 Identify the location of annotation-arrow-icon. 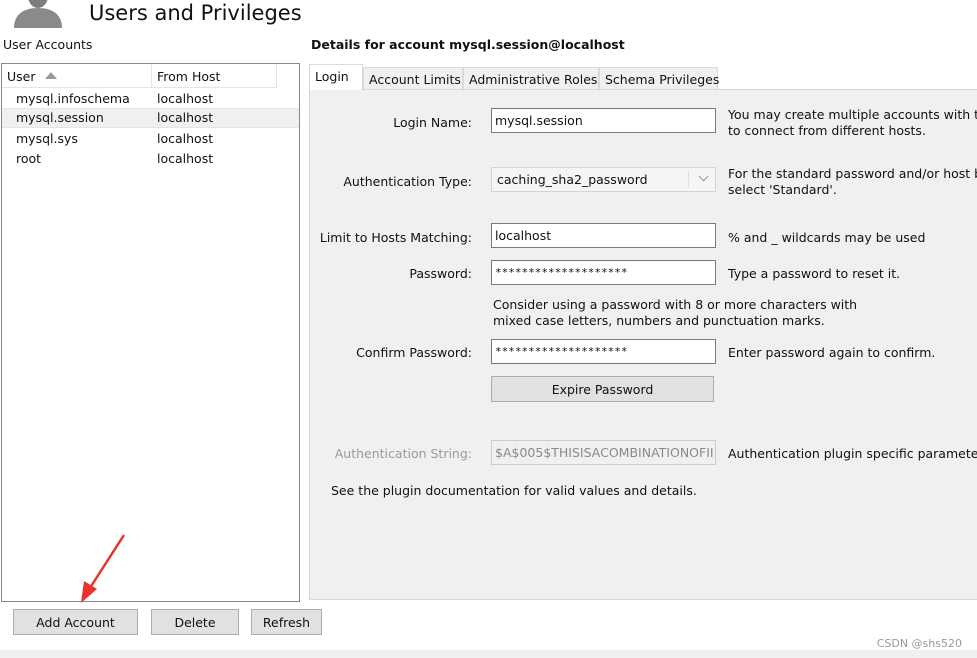
(103, 568).